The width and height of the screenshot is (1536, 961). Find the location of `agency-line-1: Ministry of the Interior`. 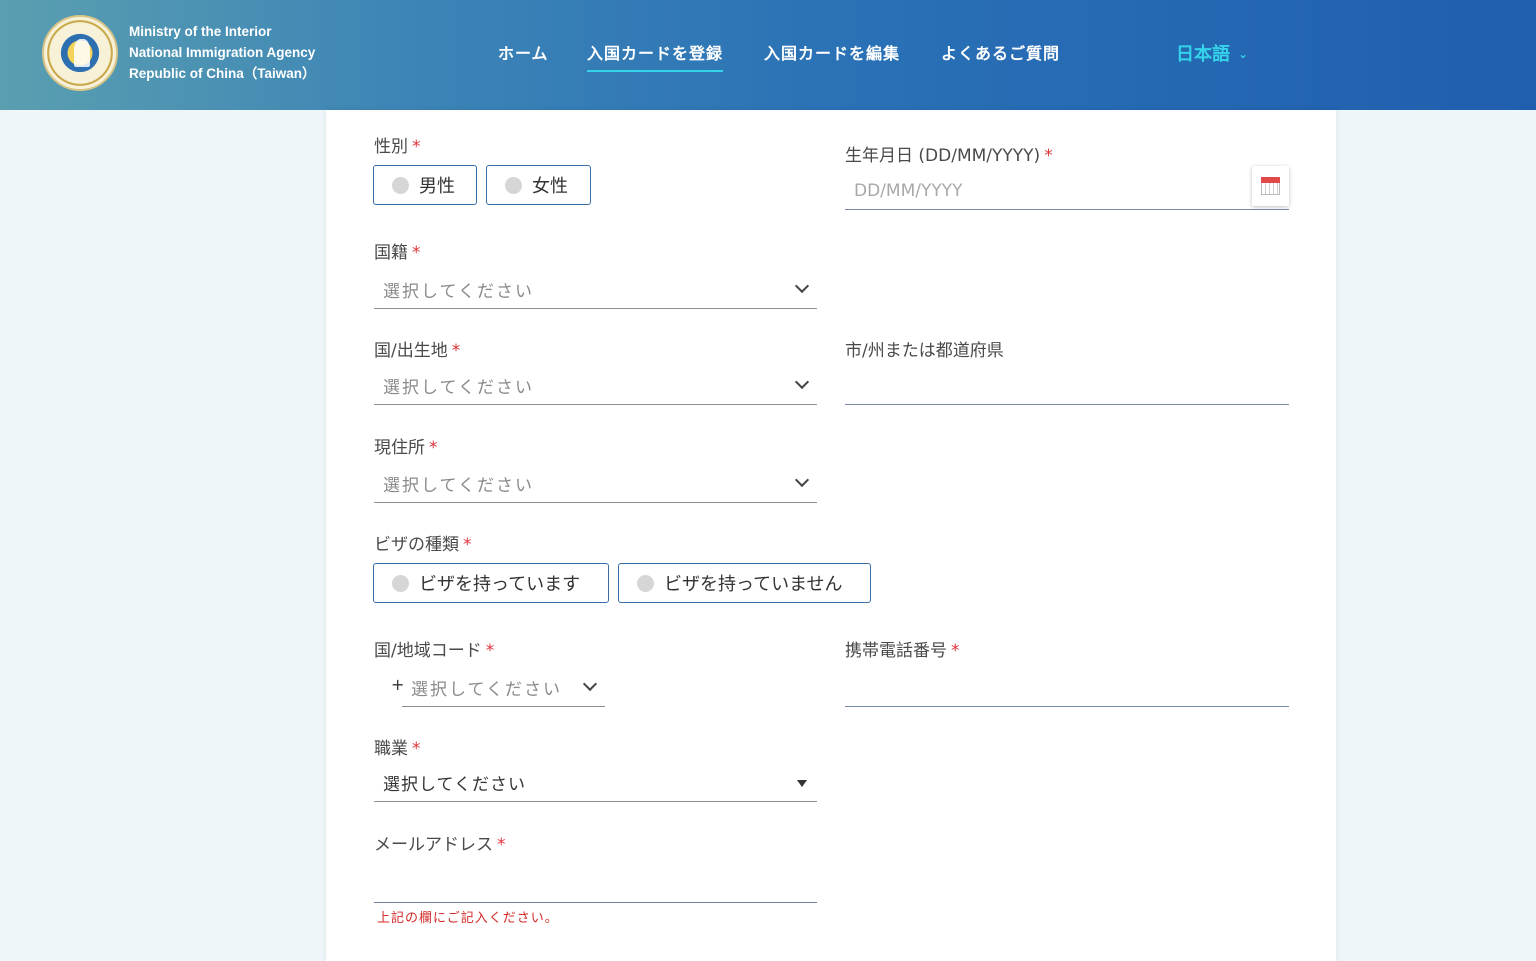

agency-line-1: Ministry of the Interior is located at coordinates (200, 31).